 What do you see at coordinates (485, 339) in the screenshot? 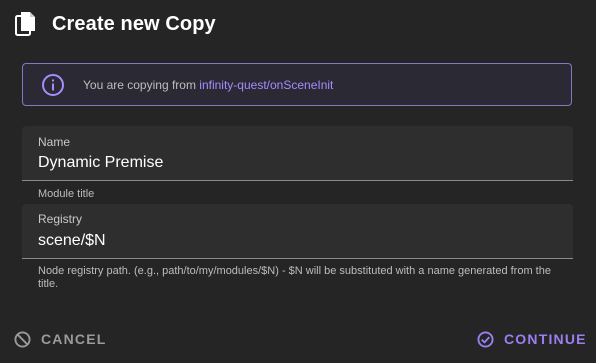
I see `check-circle-icon` at bounding box center [485, 339].